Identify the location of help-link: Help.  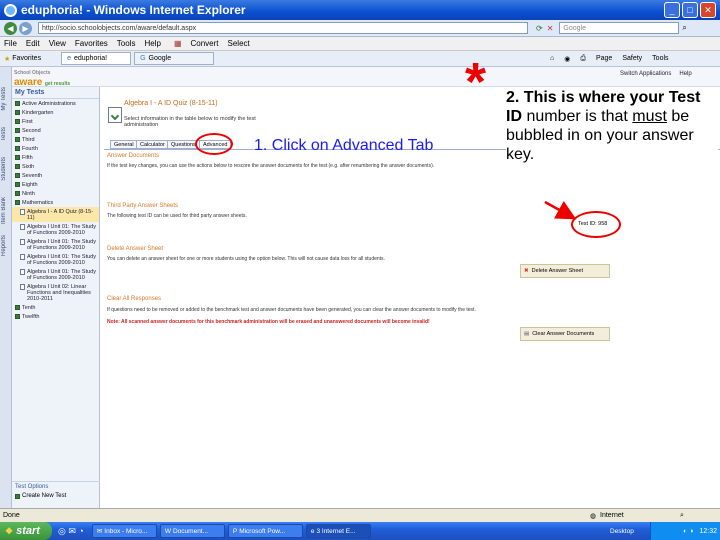
(685, 74).